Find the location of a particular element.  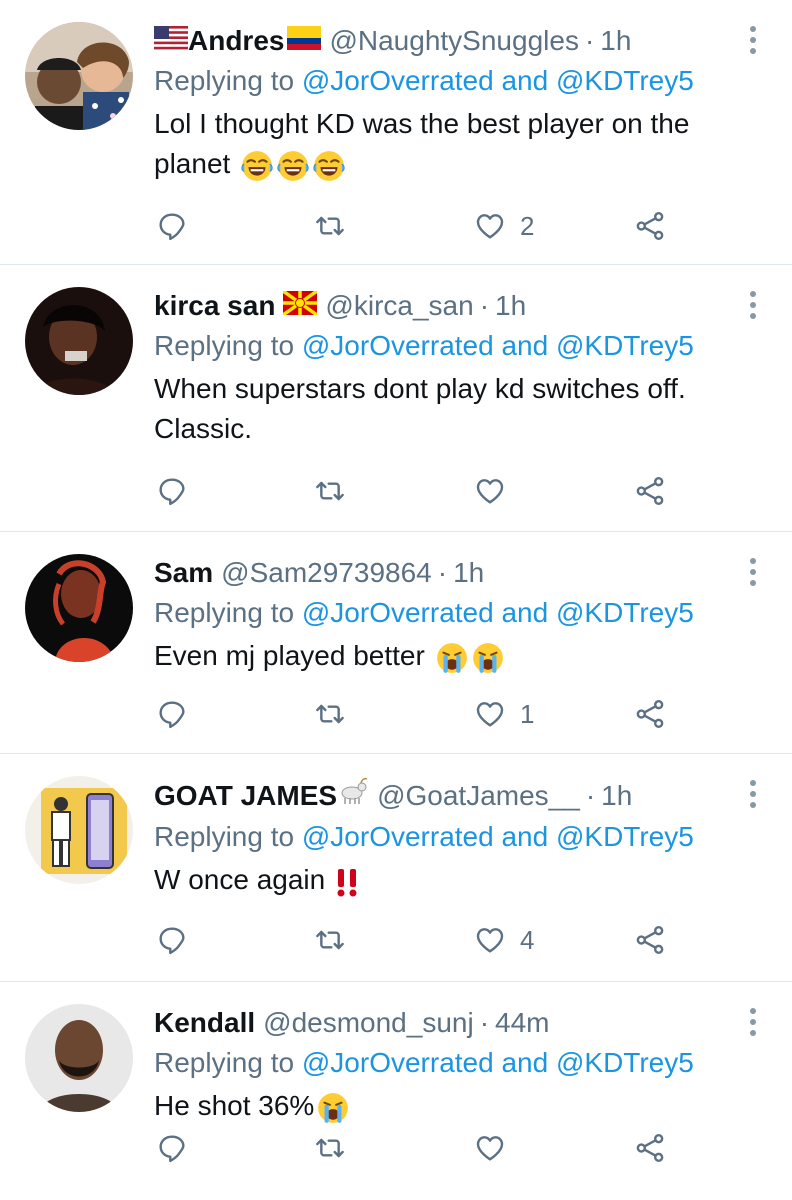

handle: @GoatJames__ is located at coordinates (478, 796).